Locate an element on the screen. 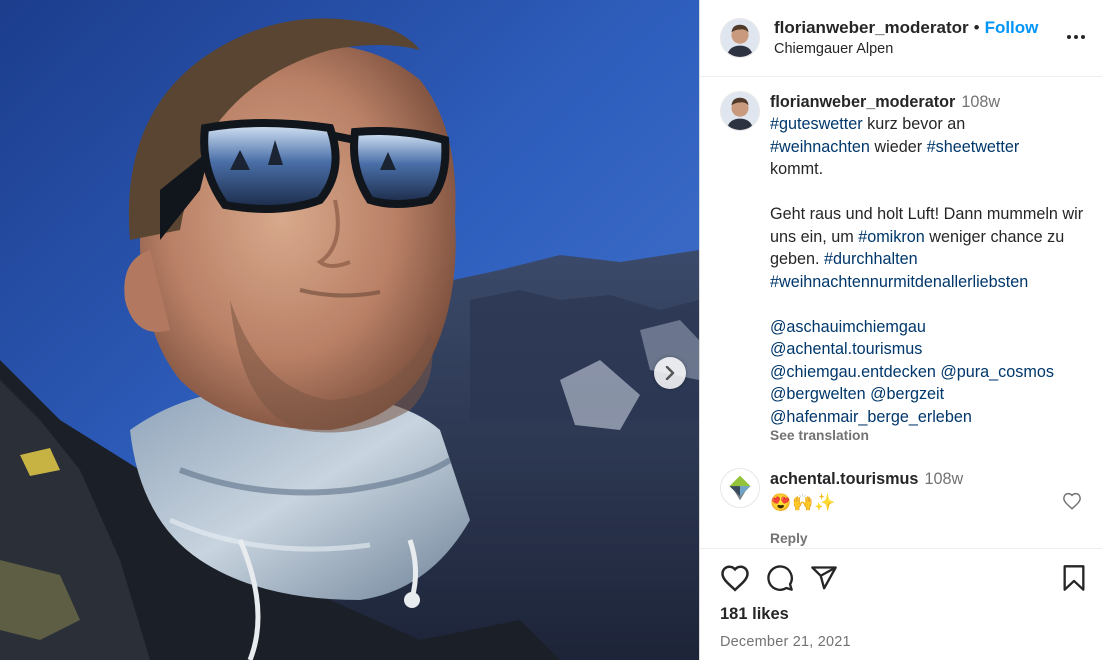 The image size is (1102, 660). mention-link: @achental.tourismus is located at coordinates (846, 349).